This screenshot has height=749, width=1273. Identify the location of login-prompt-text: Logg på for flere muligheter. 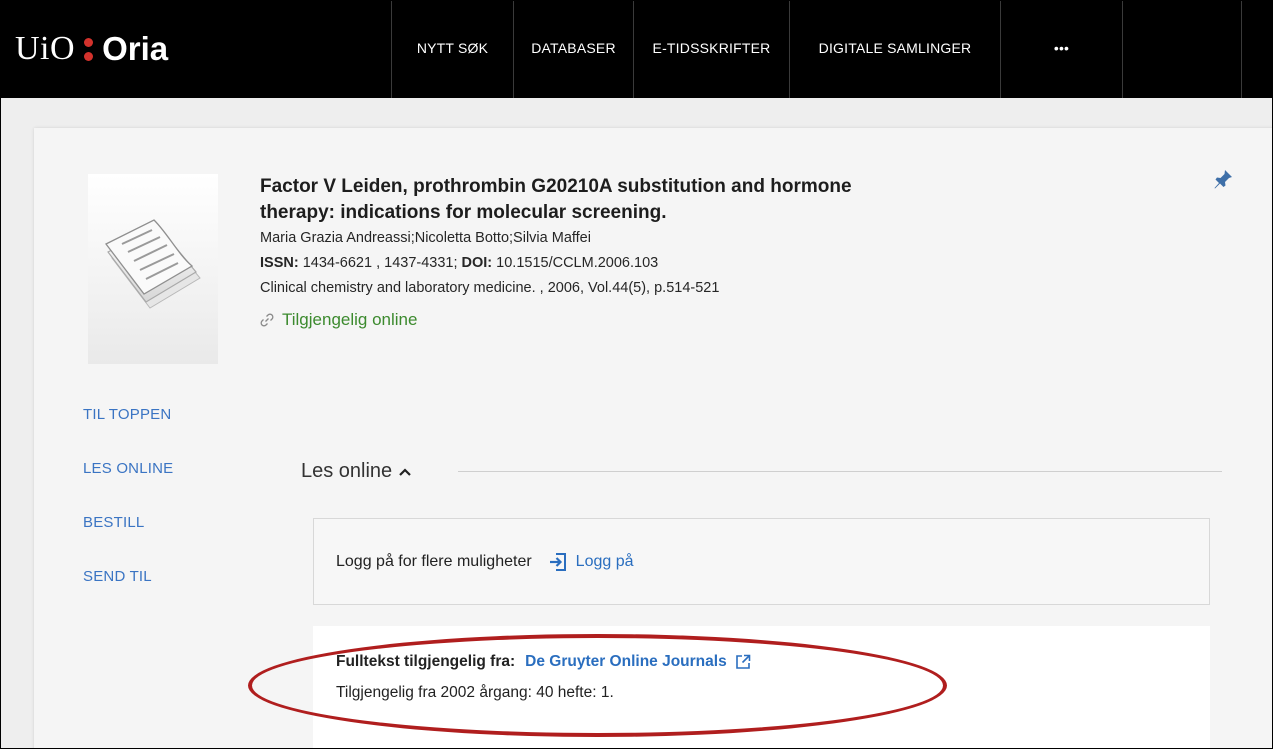
(434, 561).